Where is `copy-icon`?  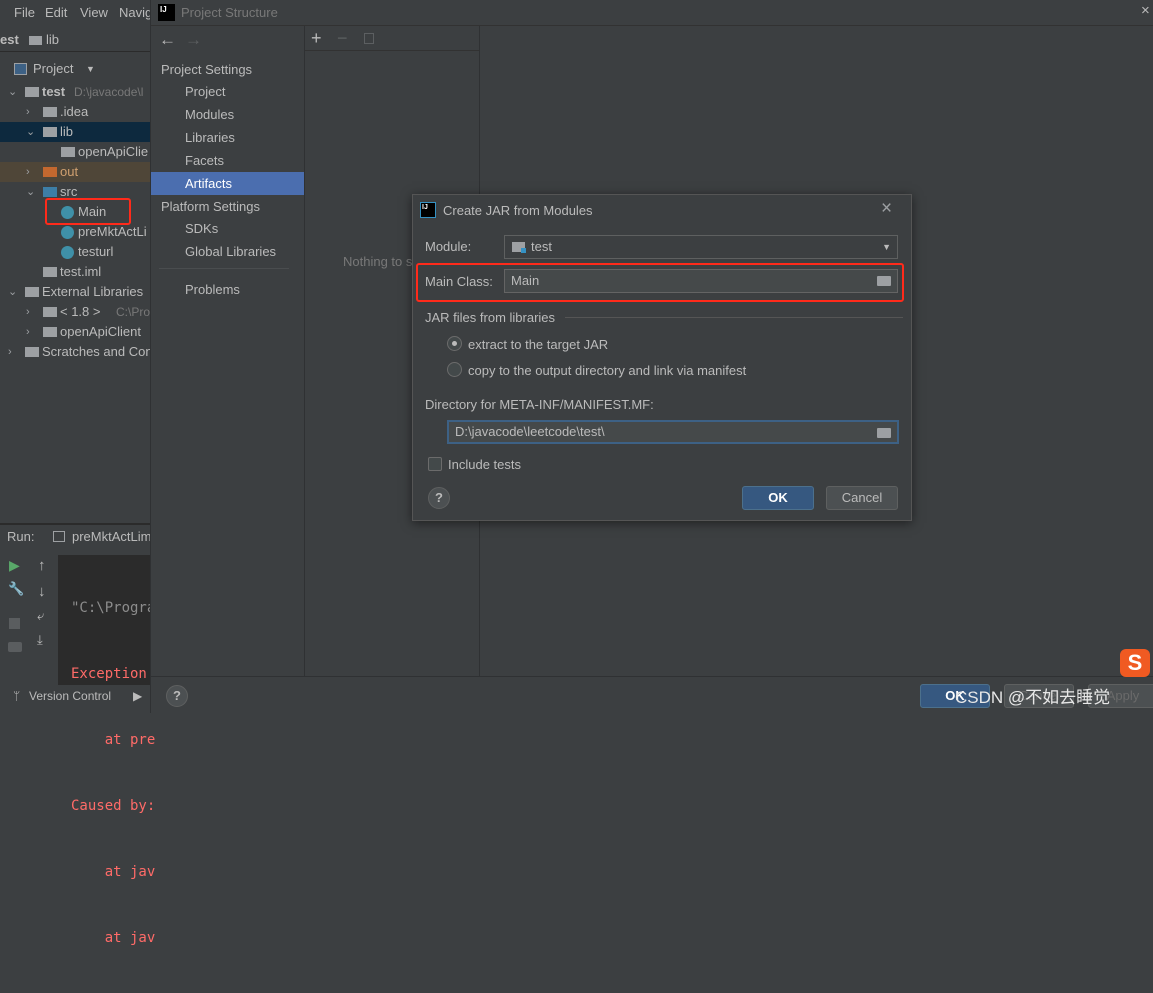 copy-icon is located at coordinates (369, 38).